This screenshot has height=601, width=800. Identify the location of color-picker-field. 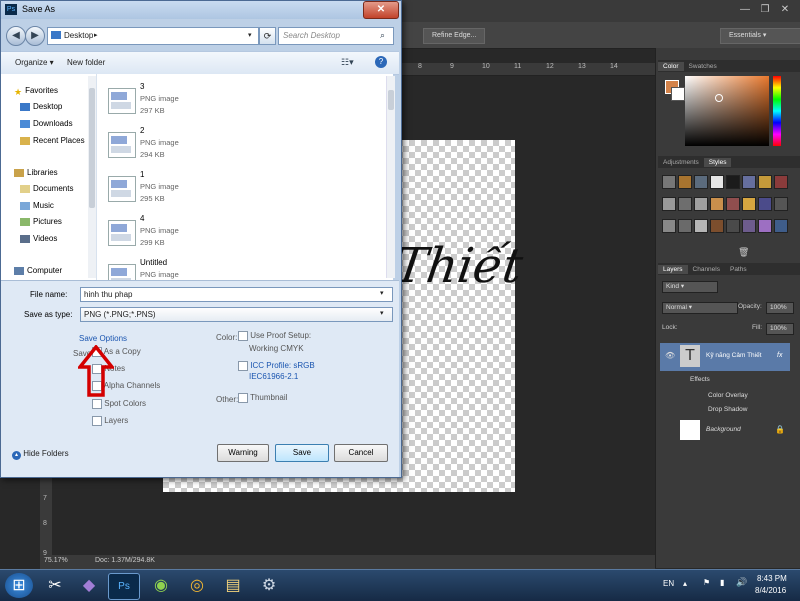
(727, 111).